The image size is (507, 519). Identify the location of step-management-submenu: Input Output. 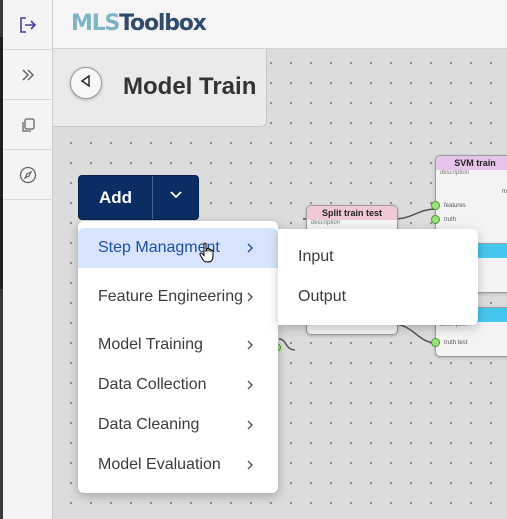
(378, 277).